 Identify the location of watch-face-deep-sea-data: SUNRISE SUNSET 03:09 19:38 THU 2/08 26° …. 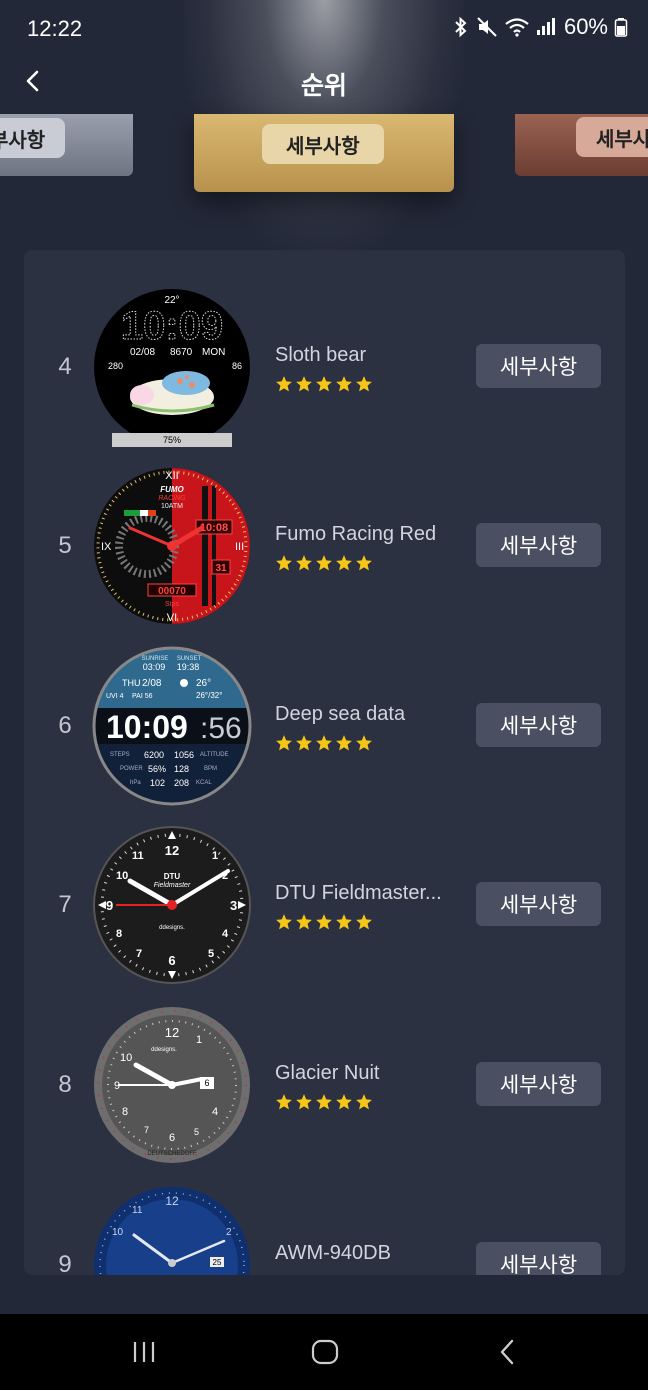
(172, 726).